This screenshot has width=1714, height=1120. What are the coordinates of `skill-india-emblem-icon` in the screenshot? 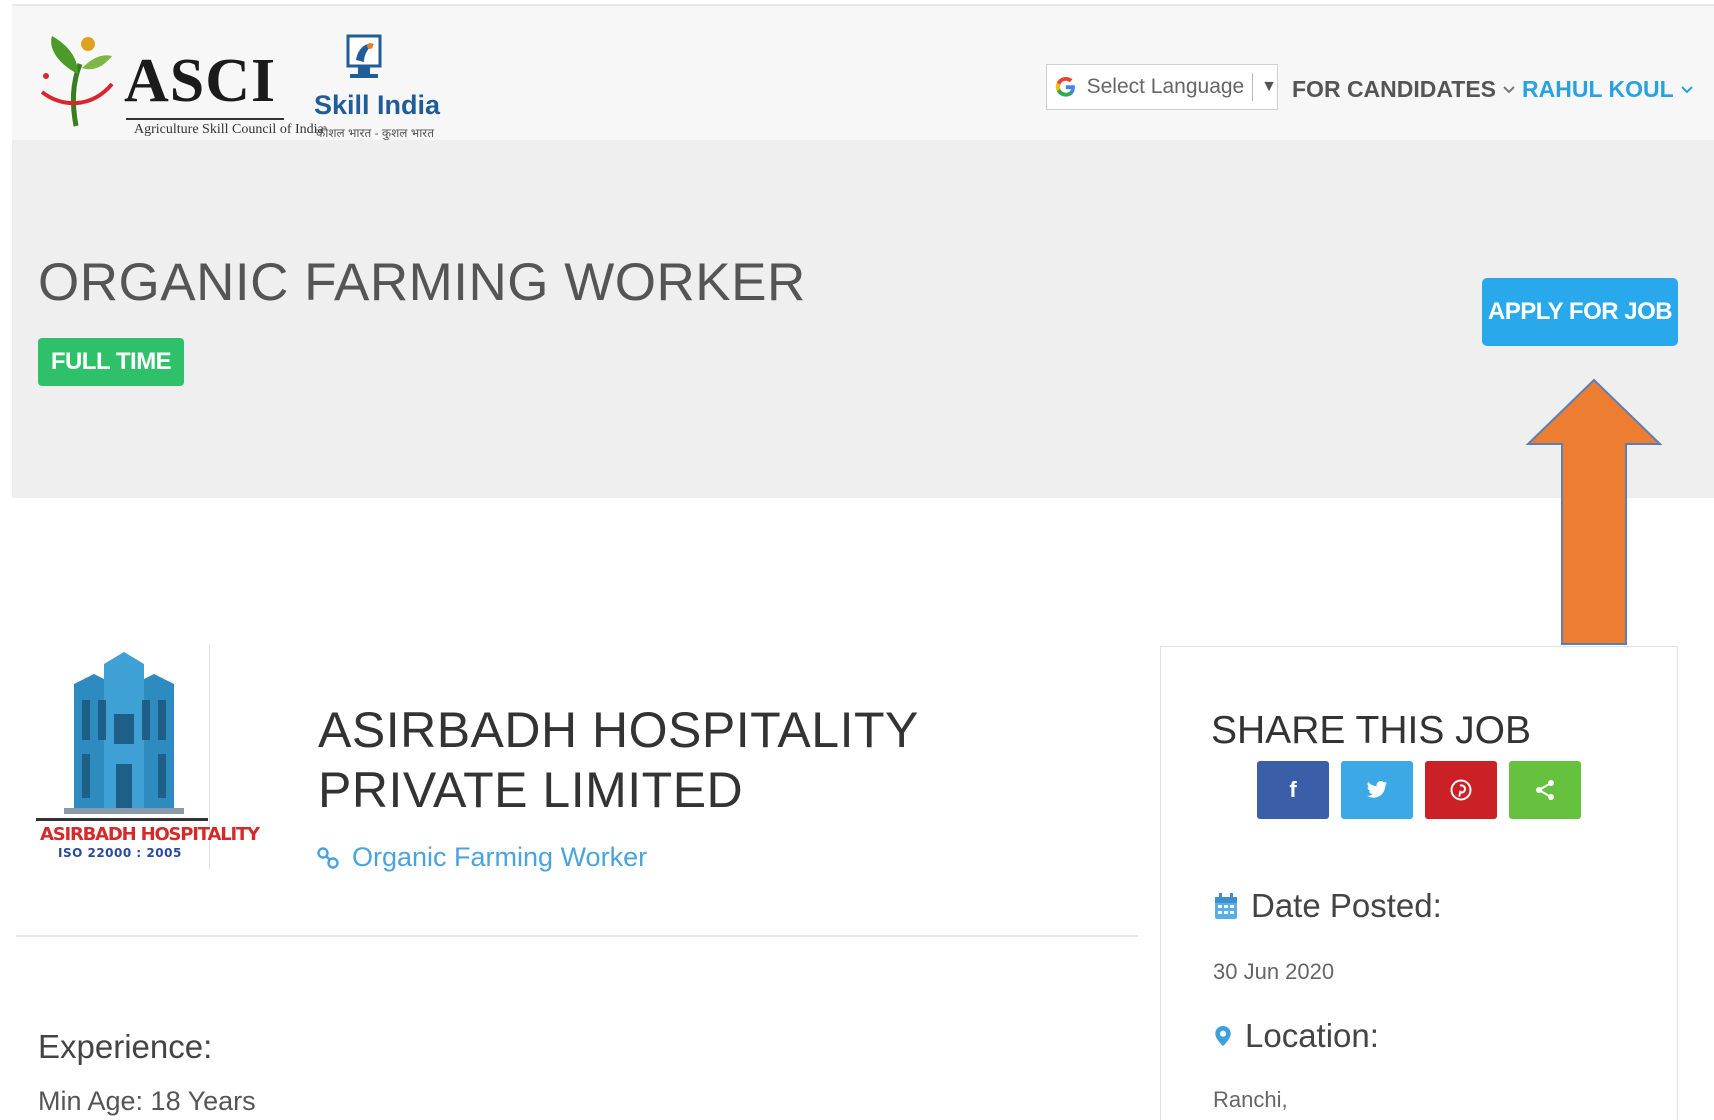 It's located at (364, 56).